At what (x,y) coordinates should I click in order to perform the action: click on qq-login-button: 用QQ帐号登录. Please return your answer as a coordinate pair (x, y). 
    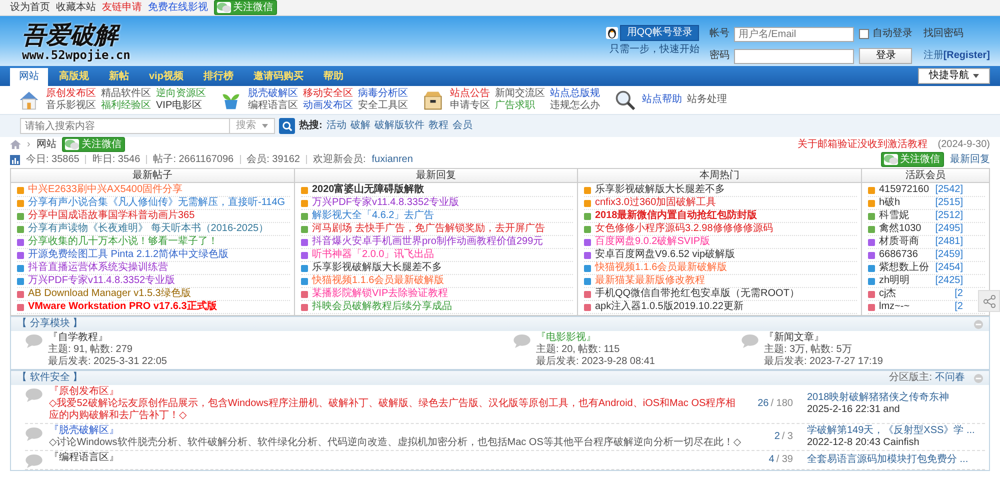
    Looking at the image, I should click on (660, 33).